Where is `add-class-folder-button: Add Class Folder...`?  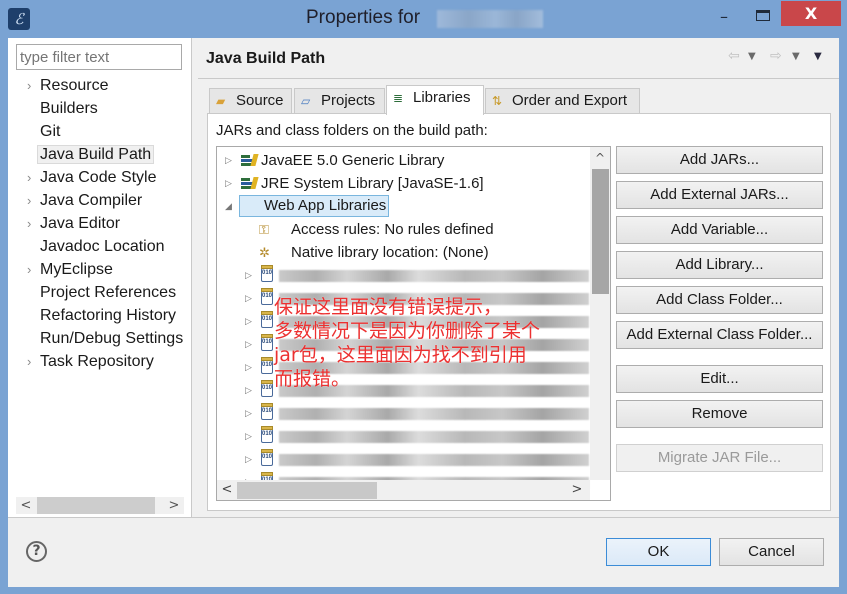 add-class-folder-button: Add Class Folder... is located at coordinates (719, 300).